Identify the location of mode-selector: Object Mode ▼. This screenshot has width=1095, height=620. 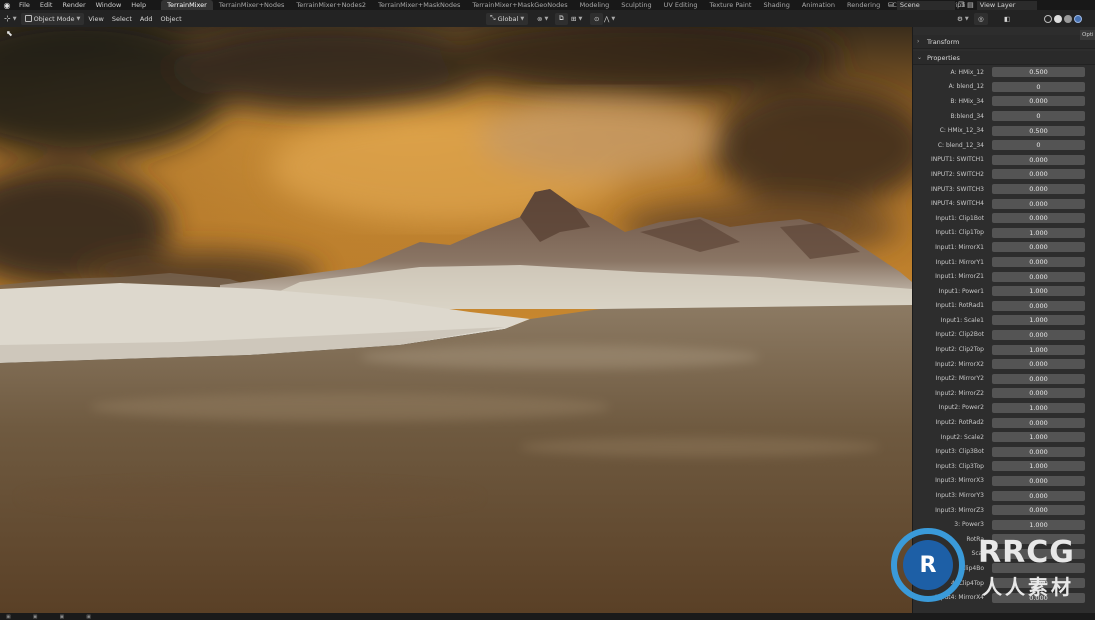
(52, 18).